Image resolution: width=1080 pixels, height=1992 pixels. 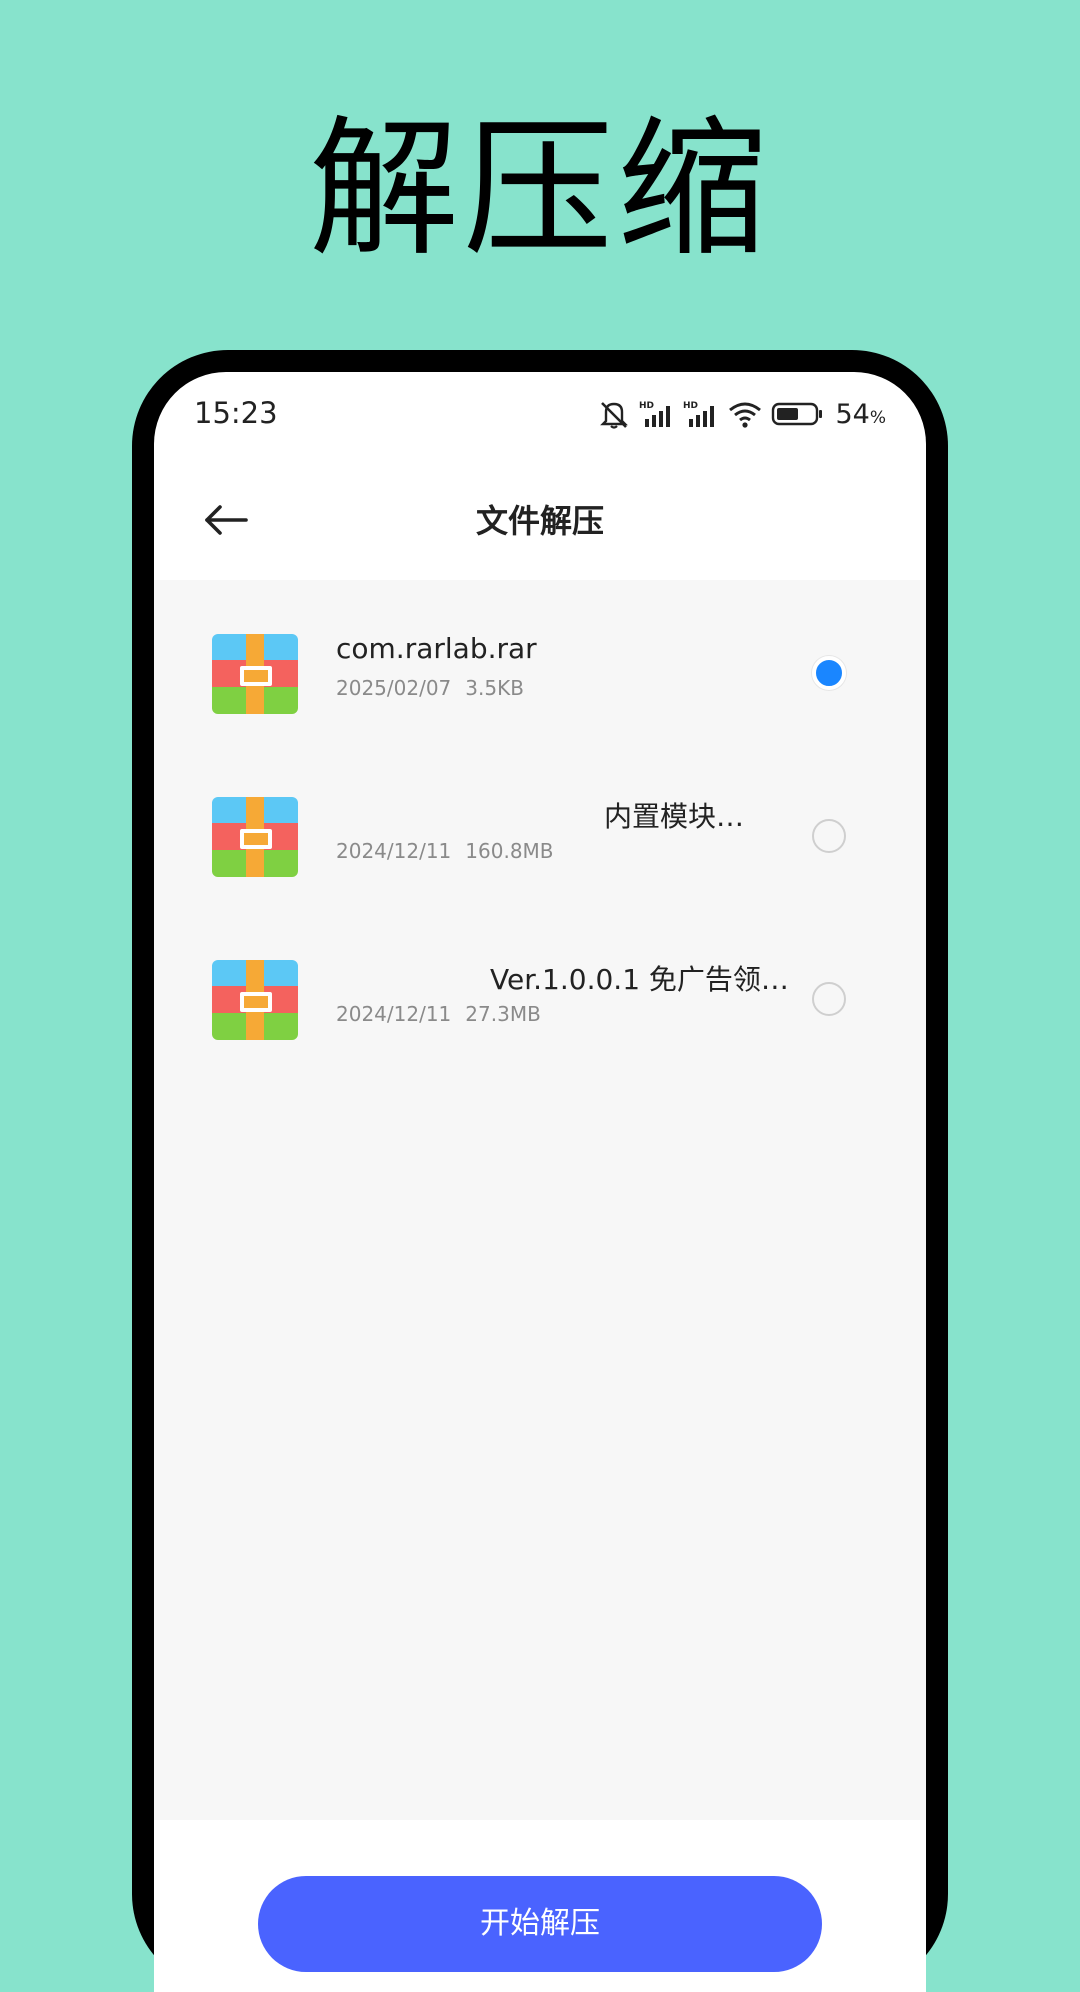 I want to click on start-extract-button: 开始解压, so click(x=540, y=1924).